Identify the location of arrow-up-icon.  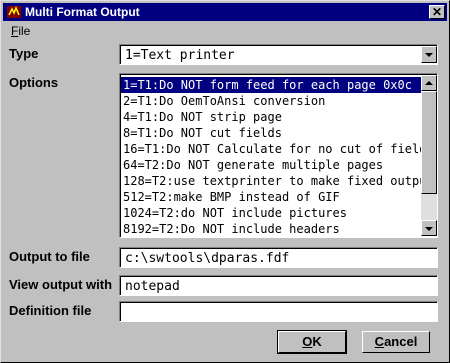
(429, 83).